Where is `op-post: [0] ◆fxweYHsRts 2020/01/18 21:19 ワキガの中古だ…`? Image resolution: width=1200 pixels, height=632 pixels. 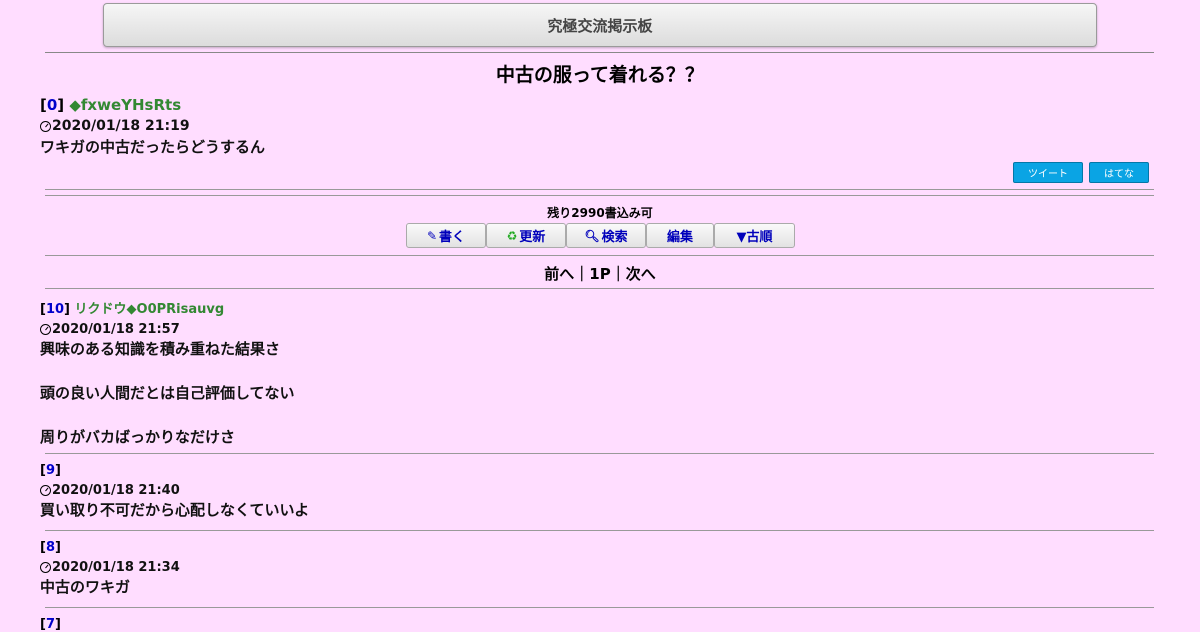
op-post: [0] ◆fxweYHsRts 2020/01/18 21:19 ワキガの中古だ… is located at coordinates (152, 127).